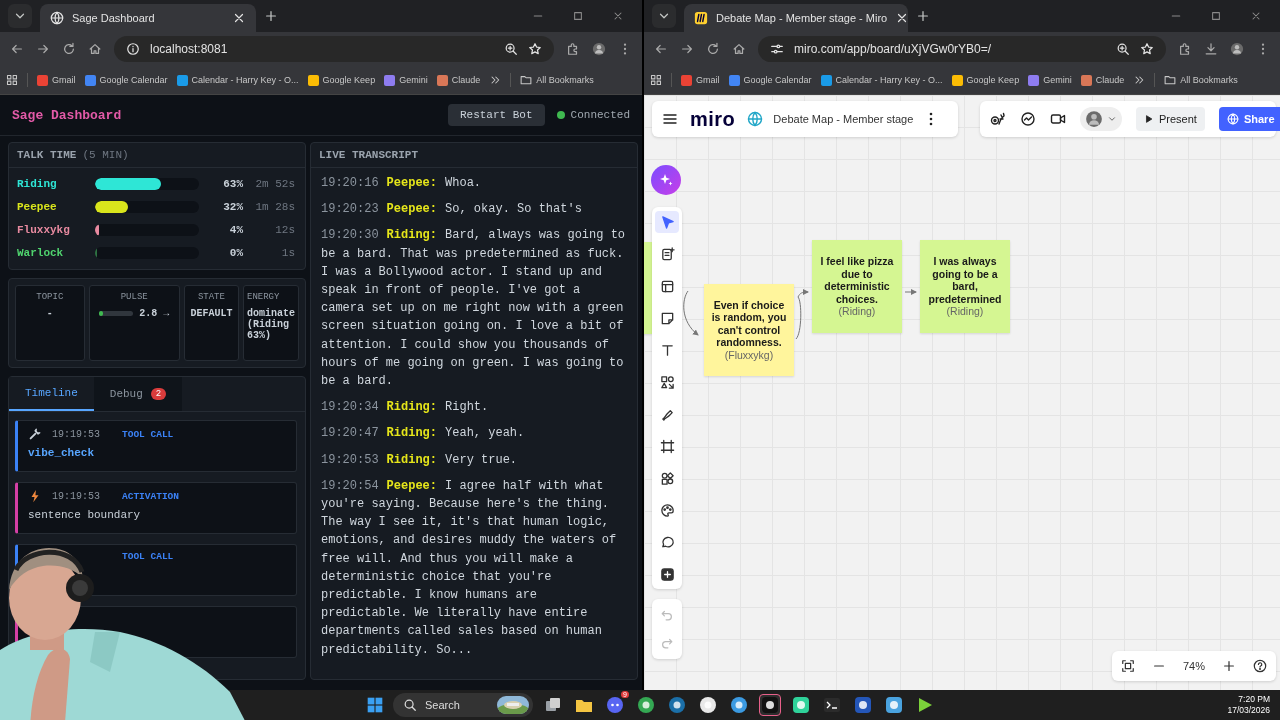 This screenshot has height=720, width=1280. I want to click on talk-percent: 63%, so click(232, 184).